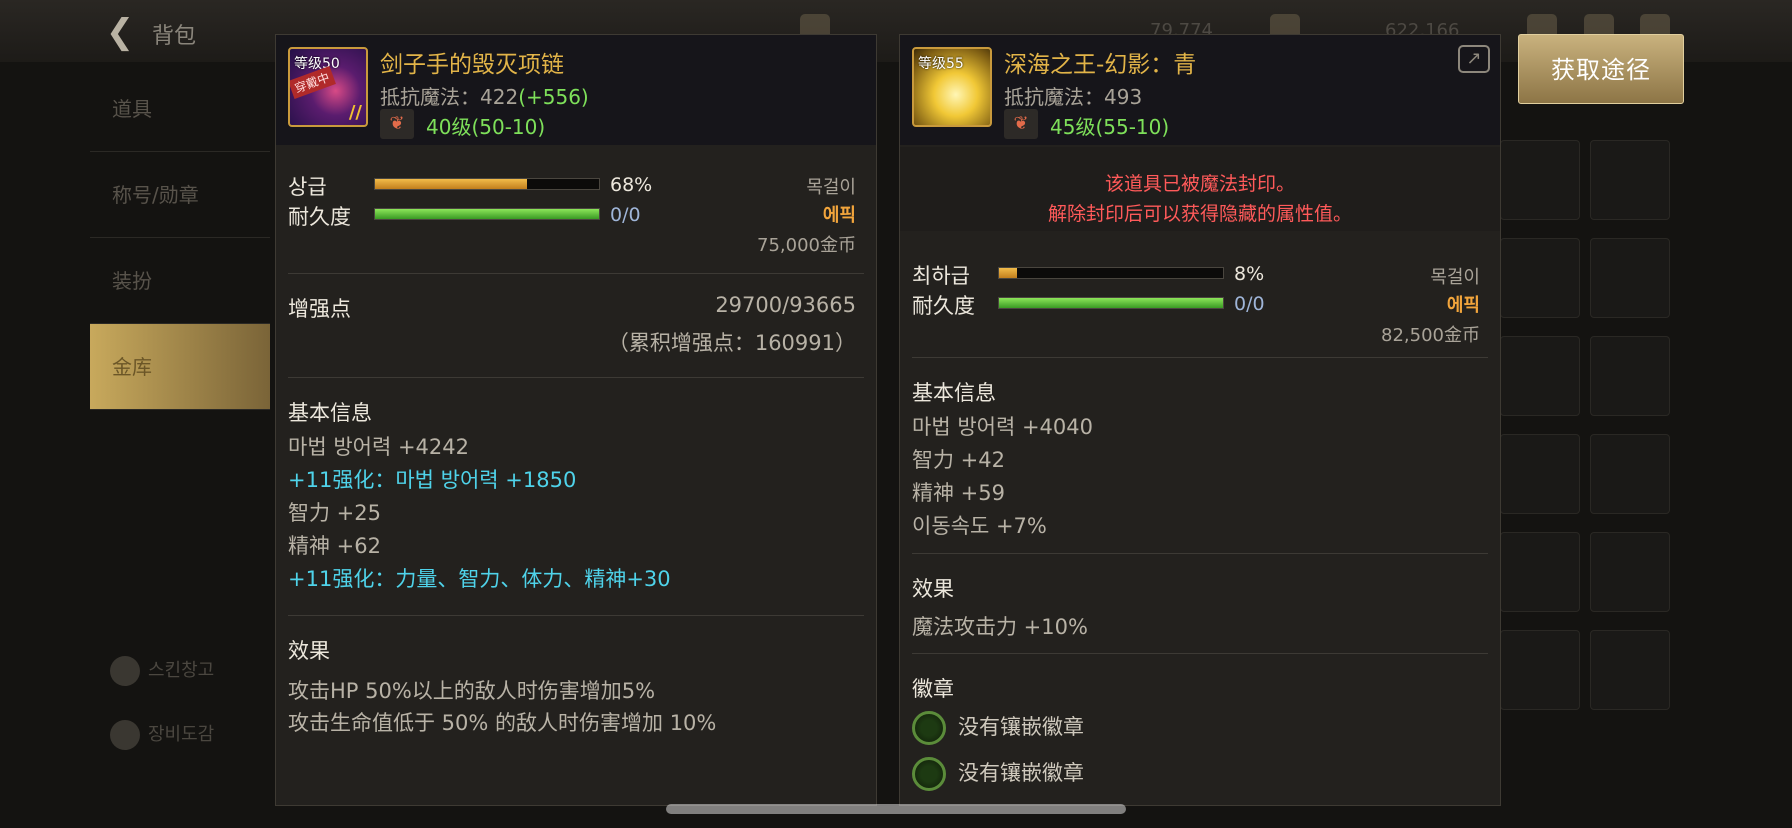 The image size is (1792, 828). What do you see at coordinates (181, 670) in the screenshot?
I see `skin-storage-label: 스킨창고` at bounding box center [181, 670].